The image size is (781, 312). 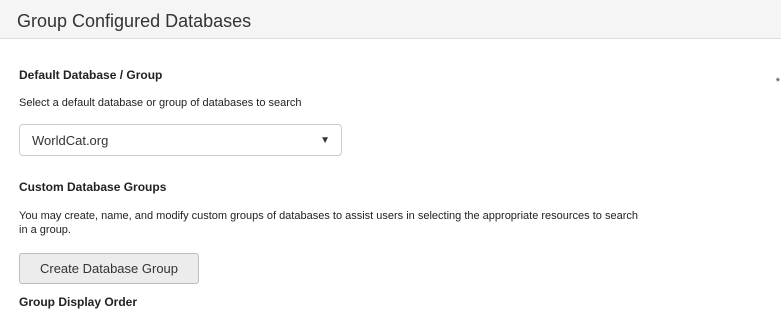 What do you see at coordinates (78, 302) in the screenshot?
I see `group-display-order-heading: Group Display Order` at bounding box center [78, 302].